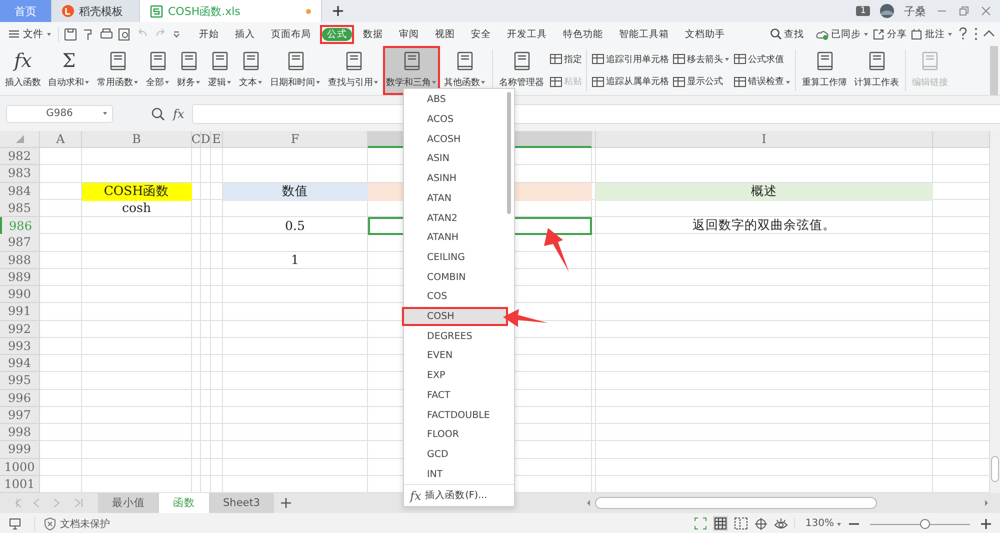  Describe the element at coordinates (764, 225) in the screenshot. I see `table-cell-text: 返回数字的双曲余弦值。` at that location.